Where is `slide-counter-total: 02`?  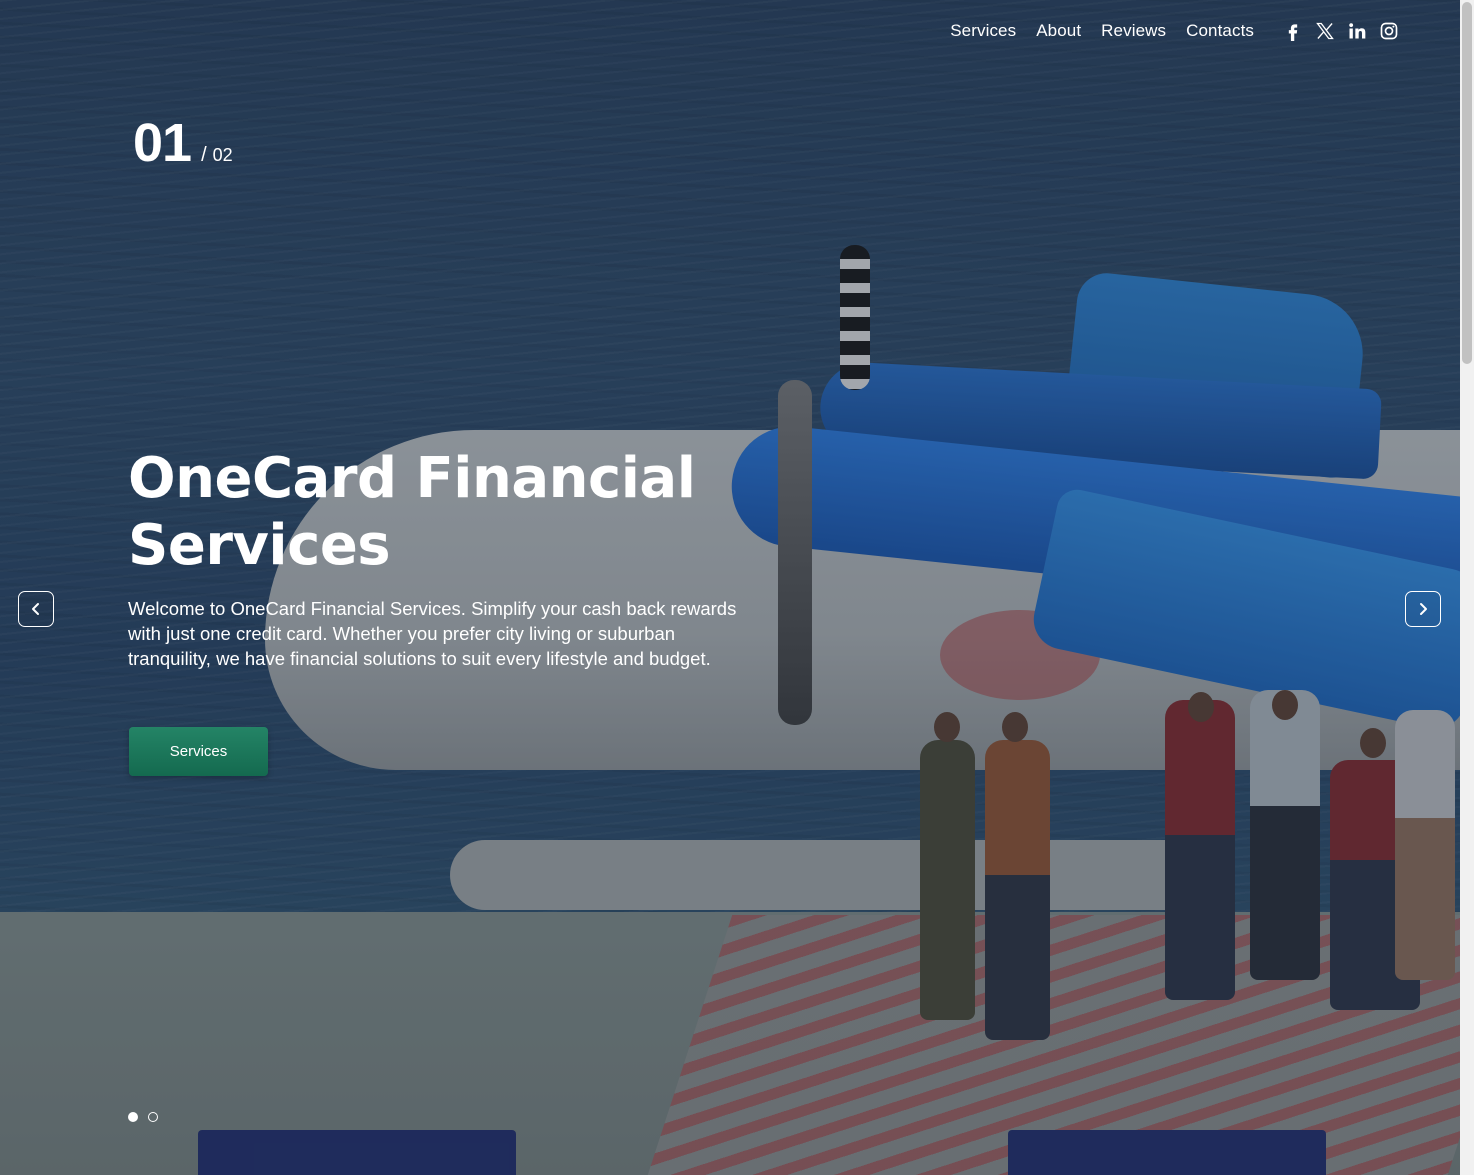 slide-counter-total: 02 is located at coordinates (222, 155).